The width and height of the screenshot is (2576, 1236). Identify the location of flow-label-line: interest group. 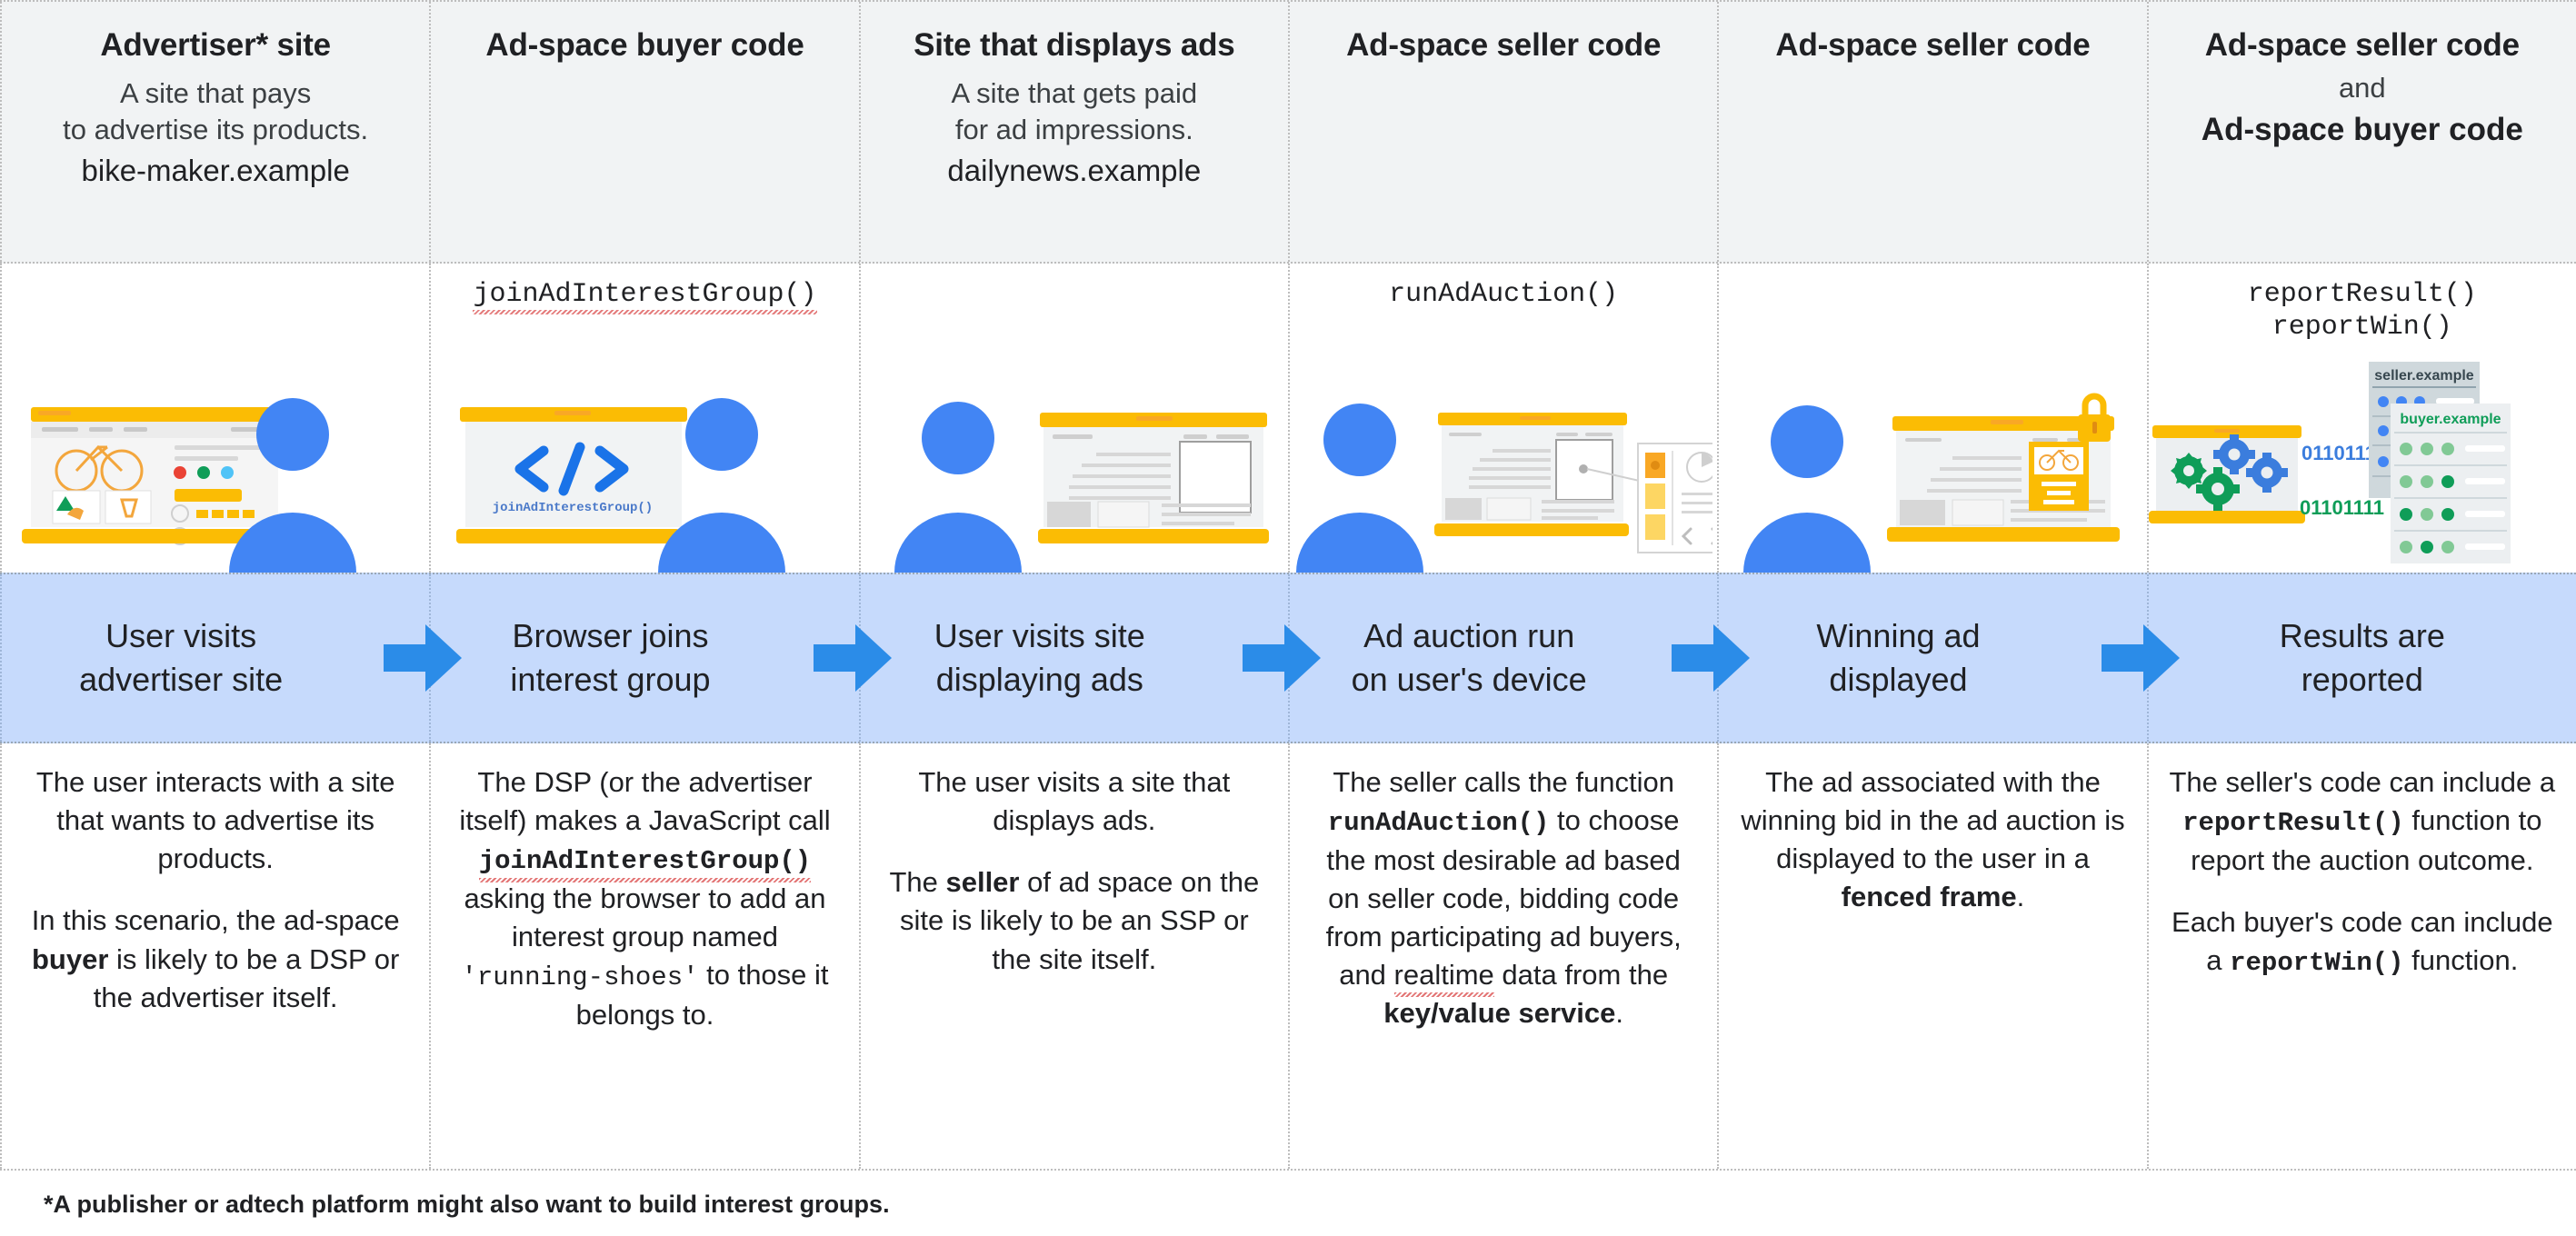
(610, 679).